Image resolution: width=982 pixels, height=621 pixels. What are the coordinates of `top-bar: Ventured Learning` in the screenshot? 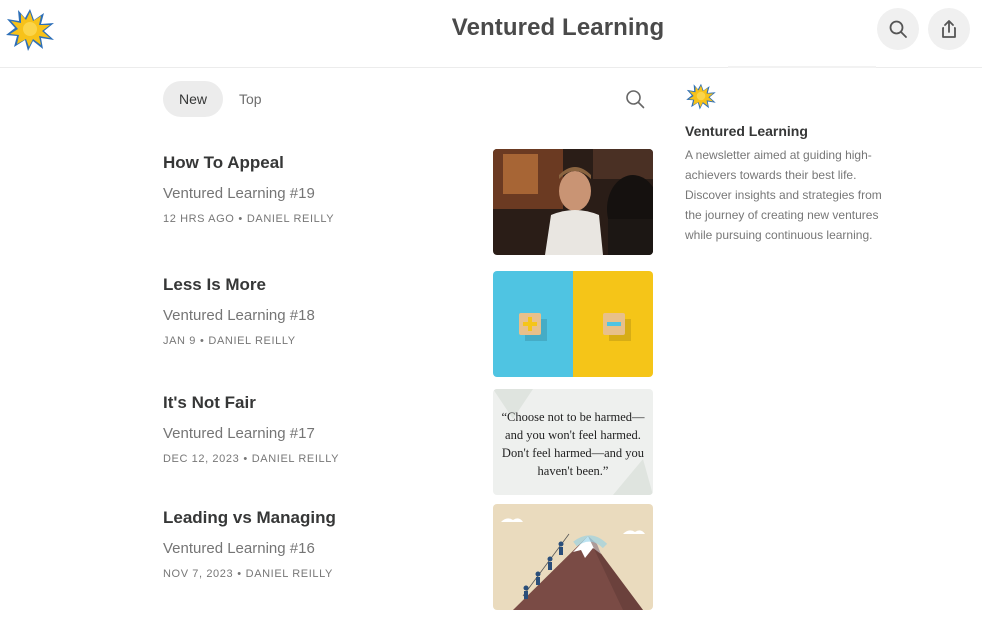 It's located at (491, 34).